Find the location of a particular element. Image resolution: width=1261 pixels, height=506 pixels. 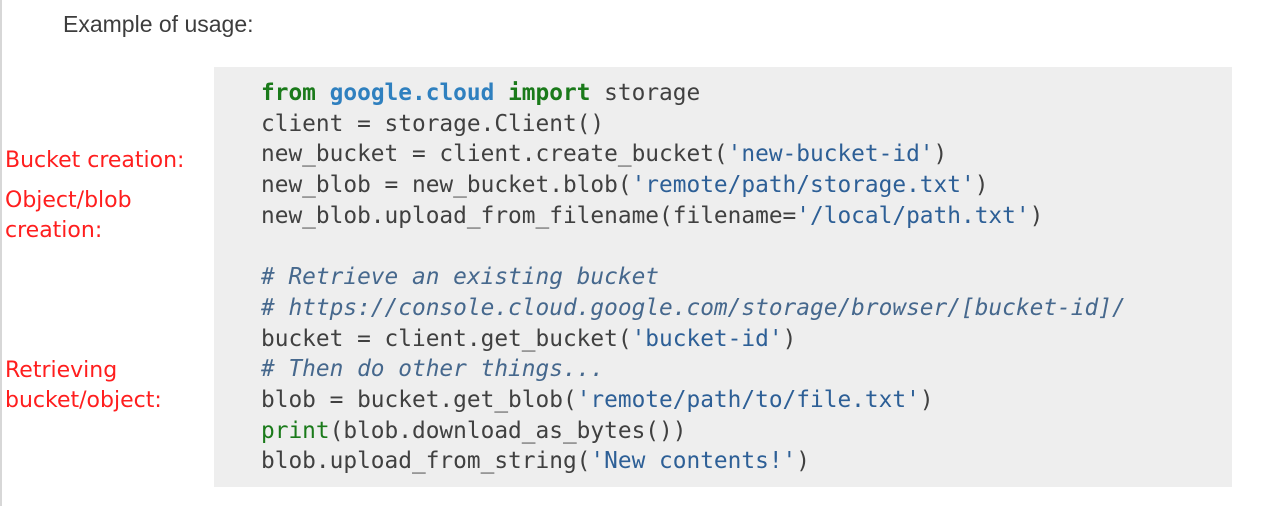

code-line-client: client = storage.Client() is located at coordinates (433, 123).